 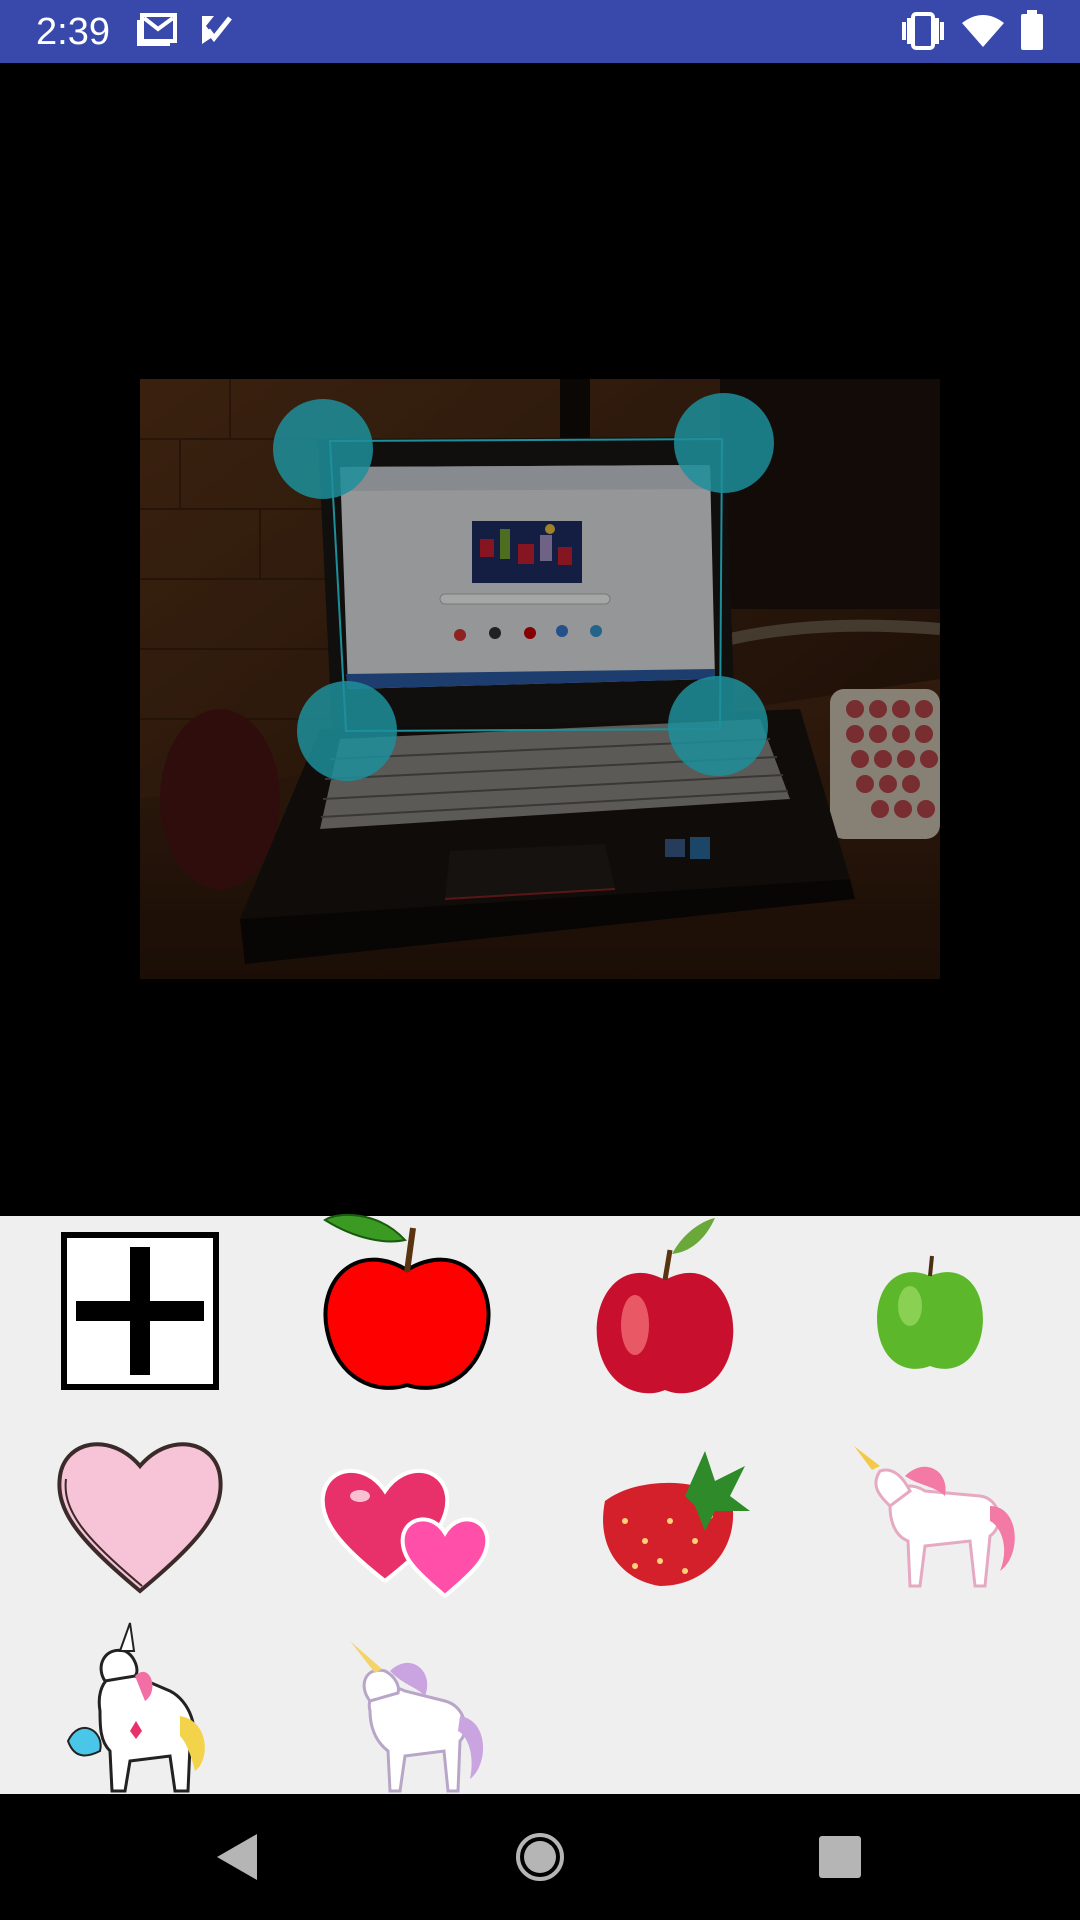 I want to click on back-icon, so click(x=240, y=1857).